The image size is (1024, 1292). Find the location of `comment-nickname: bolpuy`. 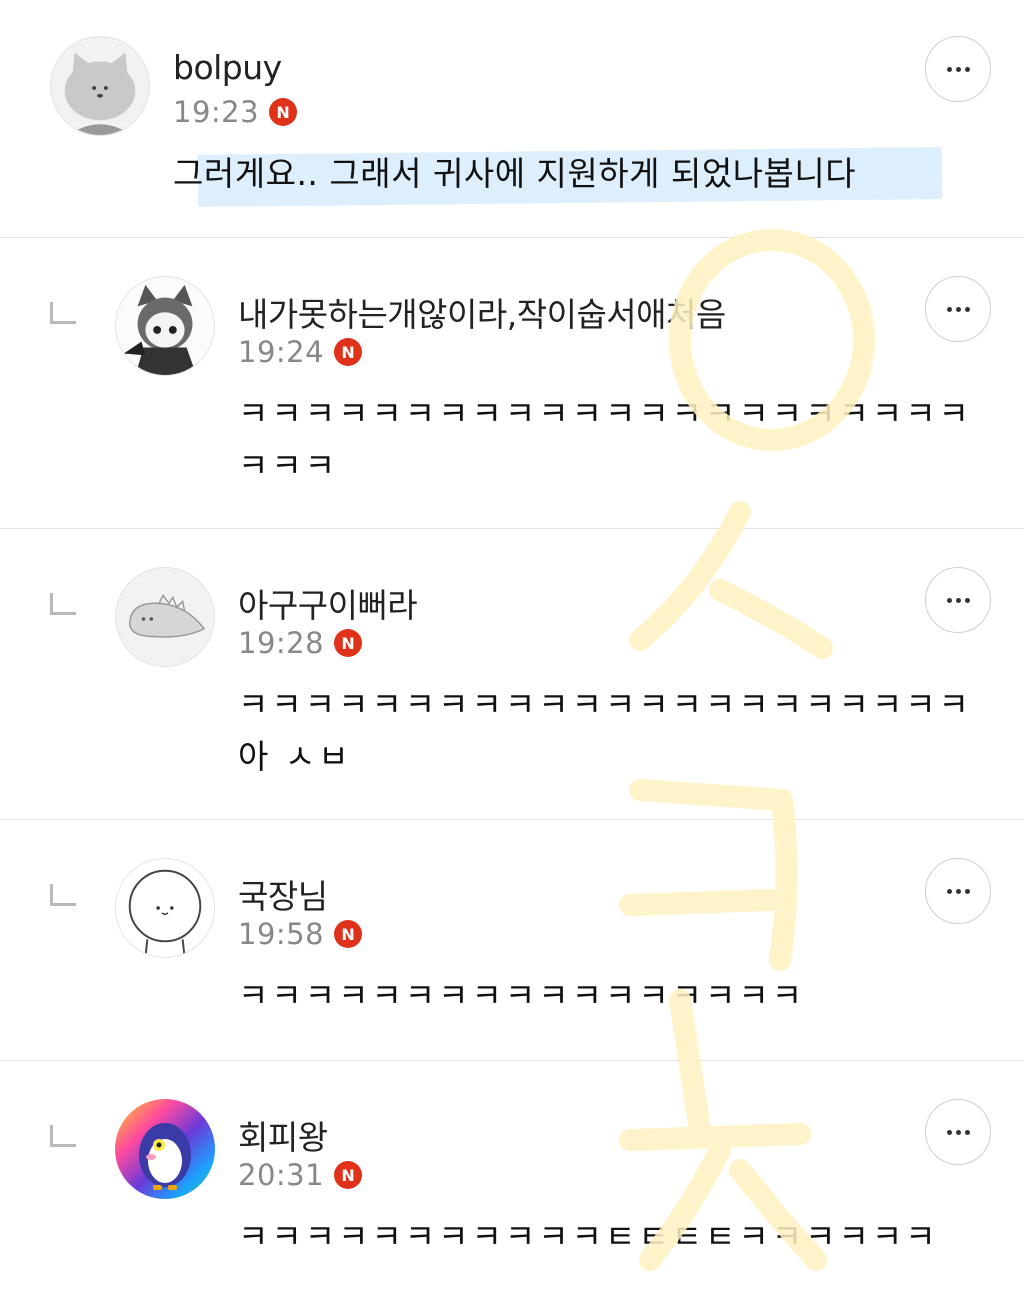

comment-nickname: bolpuy is located at coordinates (227, 67).